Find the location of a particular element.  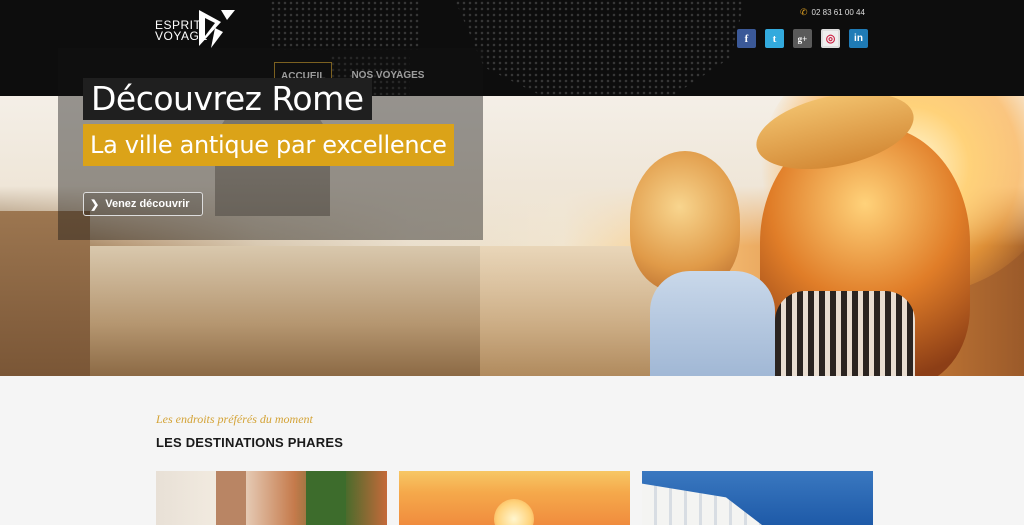

instagram-icon: ◎ is located at coordinates (830, 38).